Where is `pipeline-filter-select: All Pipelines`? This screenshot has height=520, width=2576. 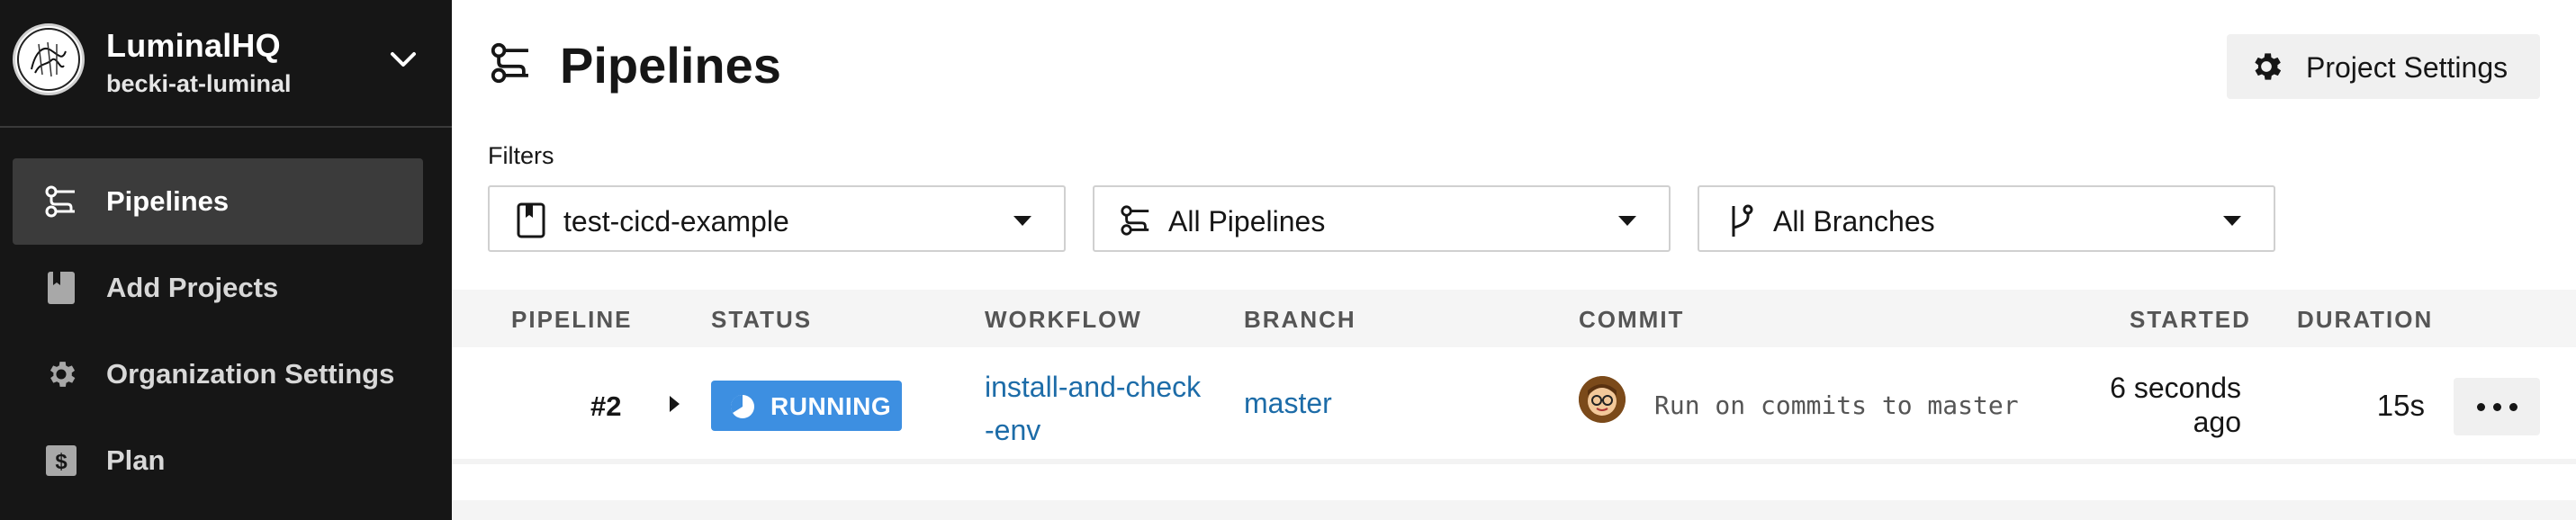
pipeline-filter-select: All Pipelines is located at coordinates (1382, 218).